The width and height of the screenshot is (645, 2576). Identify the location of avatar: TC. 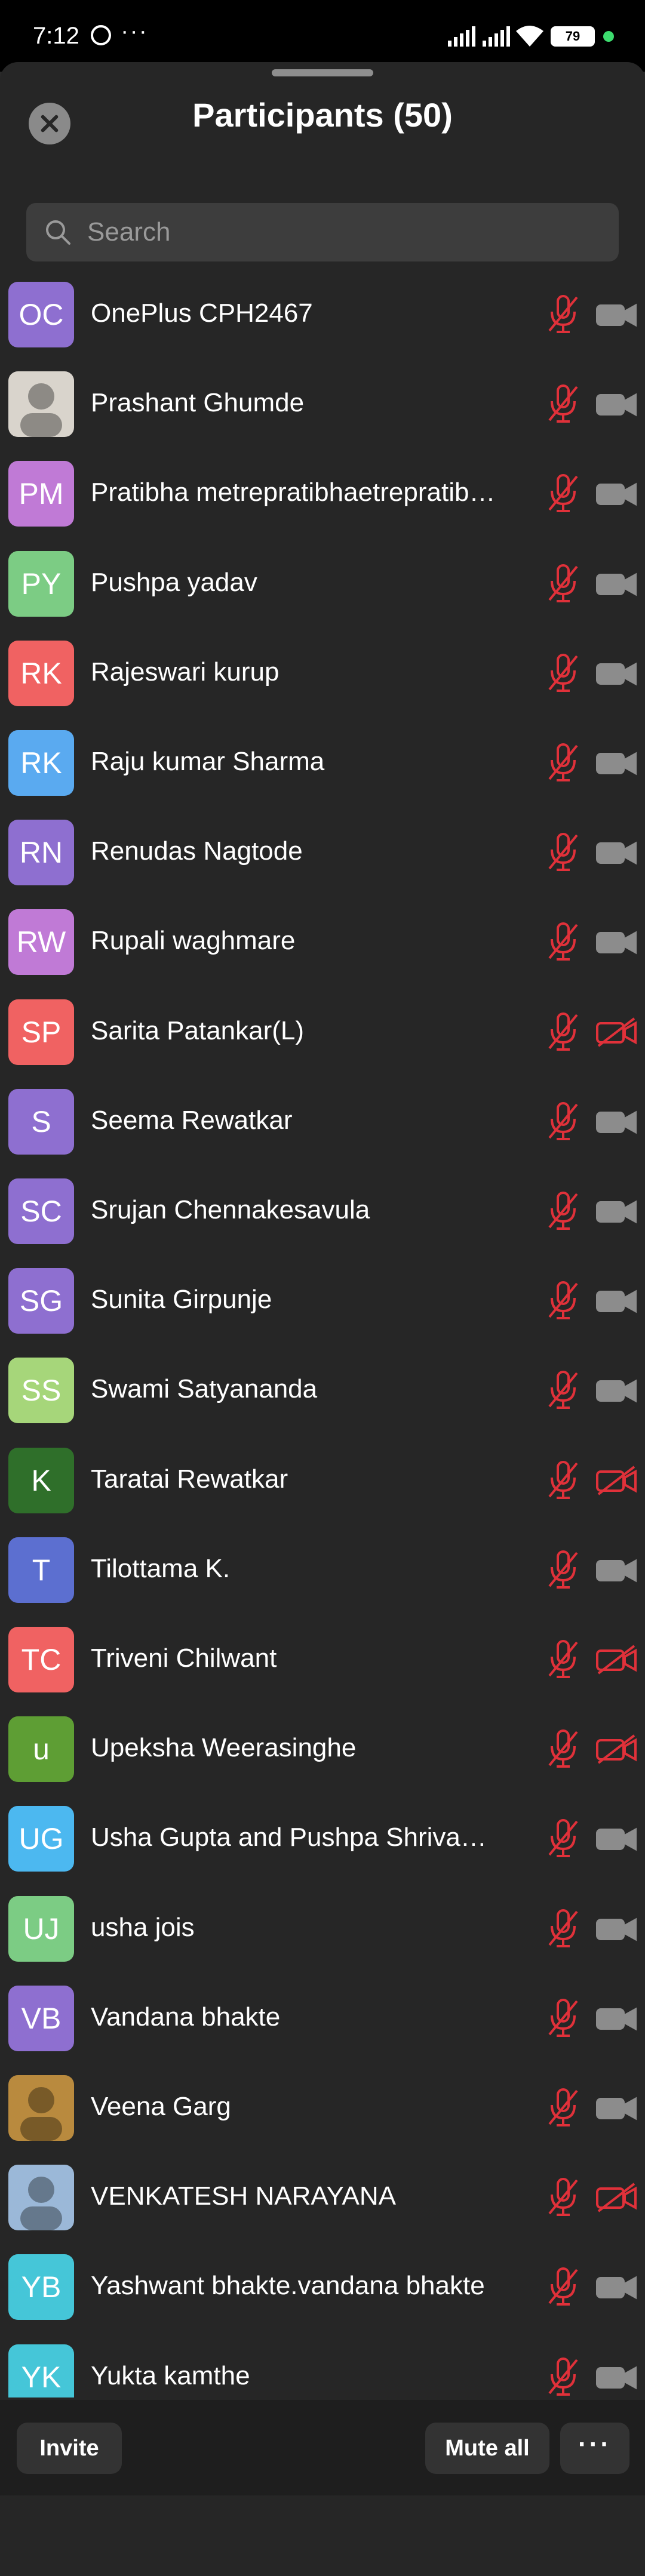
(41, 1659).